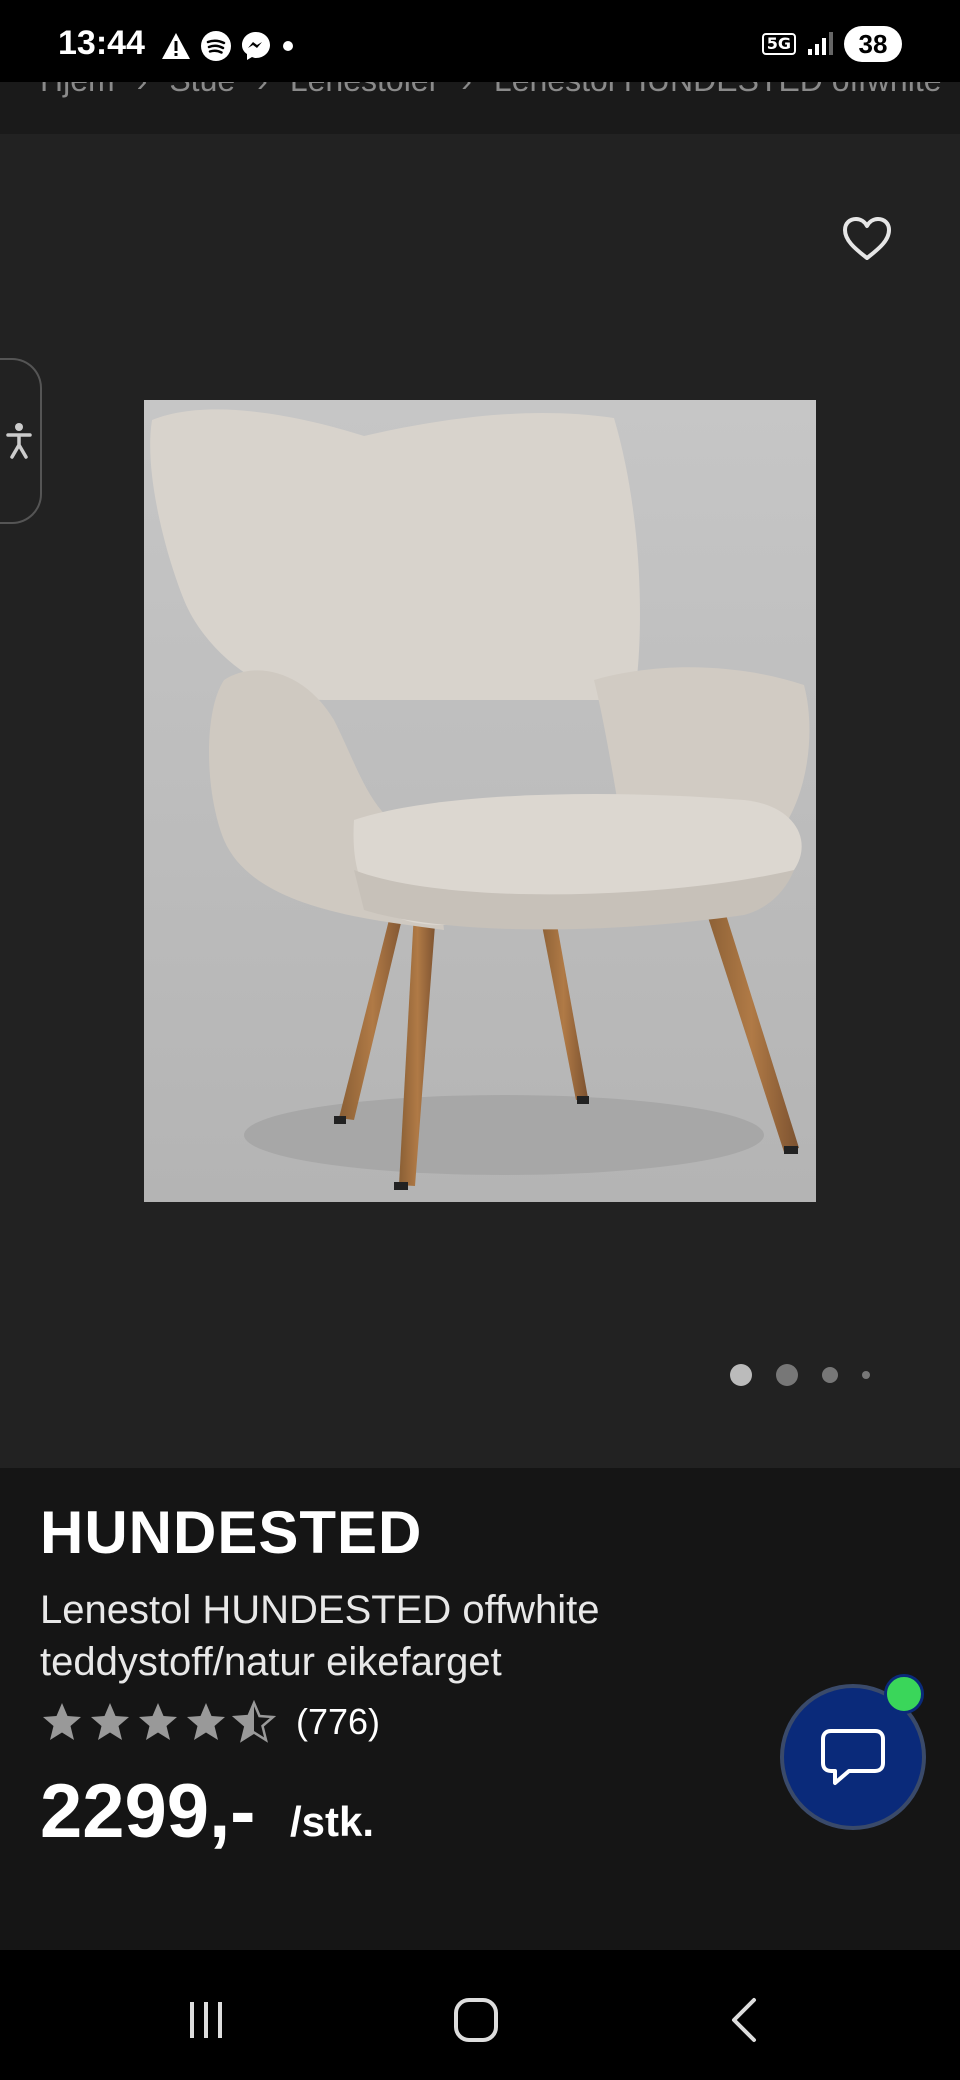 The width and height of the screenshot is (960, 2080). What do you see at coordinates (202, 90) in the screenshot?
I see `breadcrumb-item-living-room: Stue` at bounding box center [202, 90].